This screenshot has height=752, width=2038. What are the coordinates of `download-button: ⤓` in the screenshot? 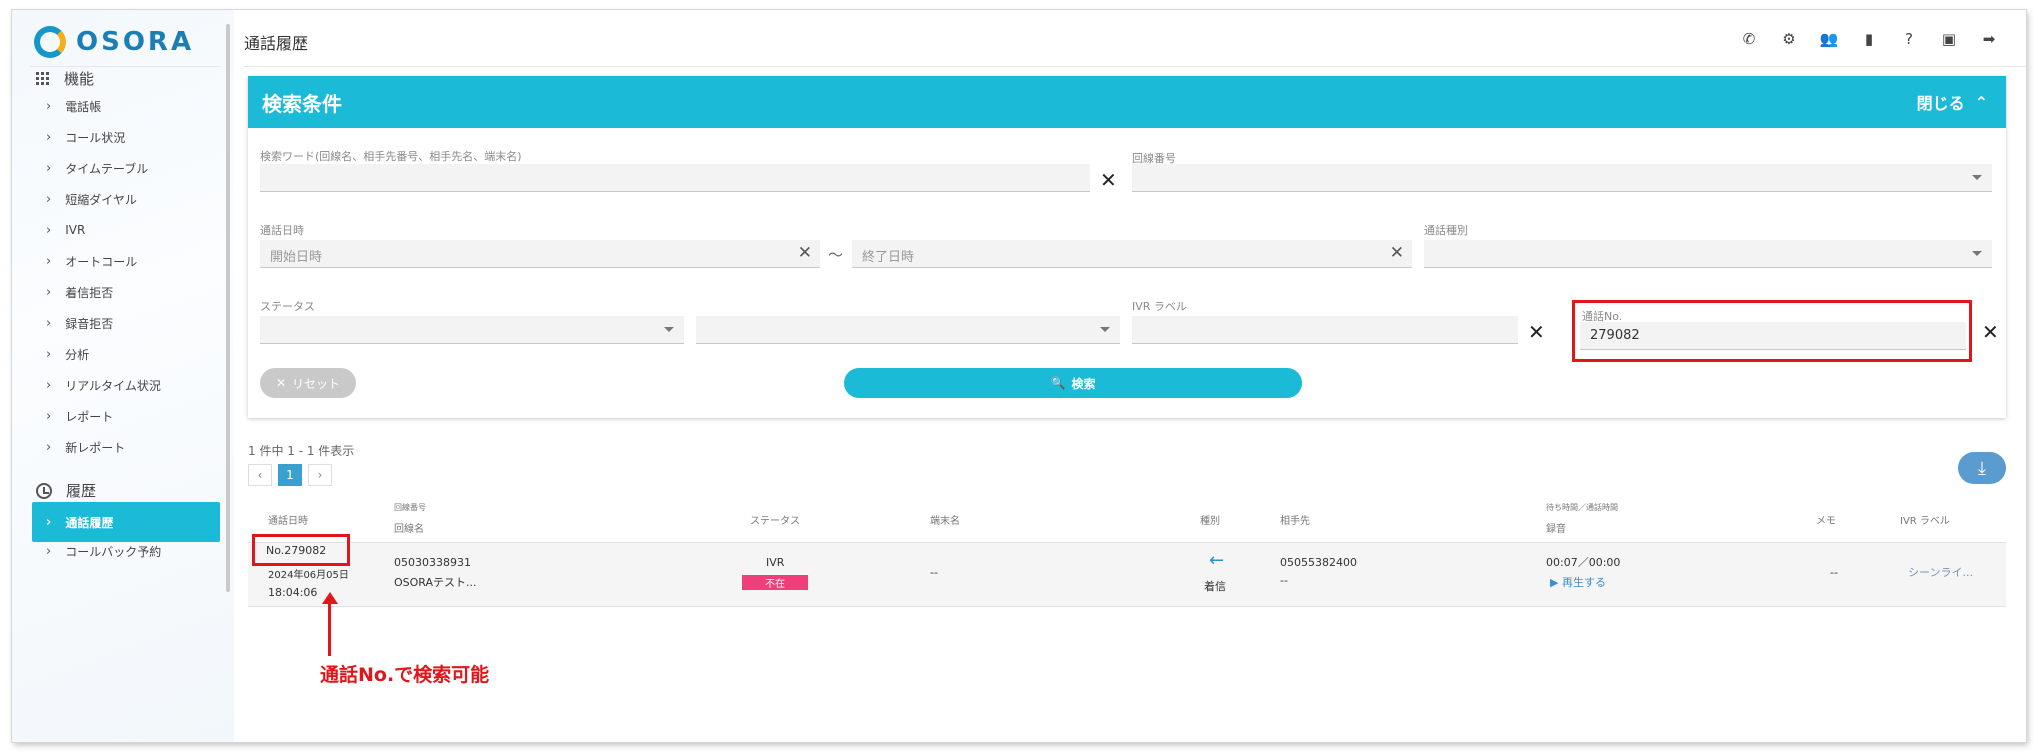 It's located at (1982, 468).